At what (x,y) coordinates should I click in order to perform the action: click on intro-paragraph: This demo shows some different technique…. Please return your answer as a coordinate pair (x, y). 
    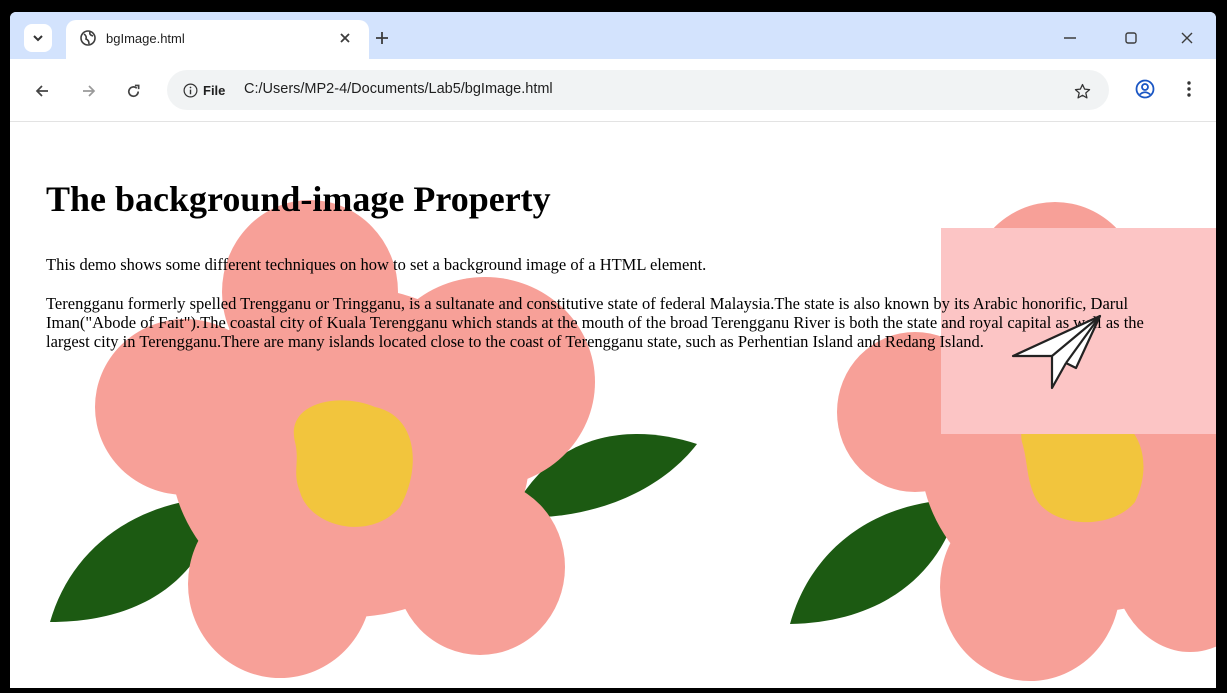
    Looking at the image, I should click on (376, 264).